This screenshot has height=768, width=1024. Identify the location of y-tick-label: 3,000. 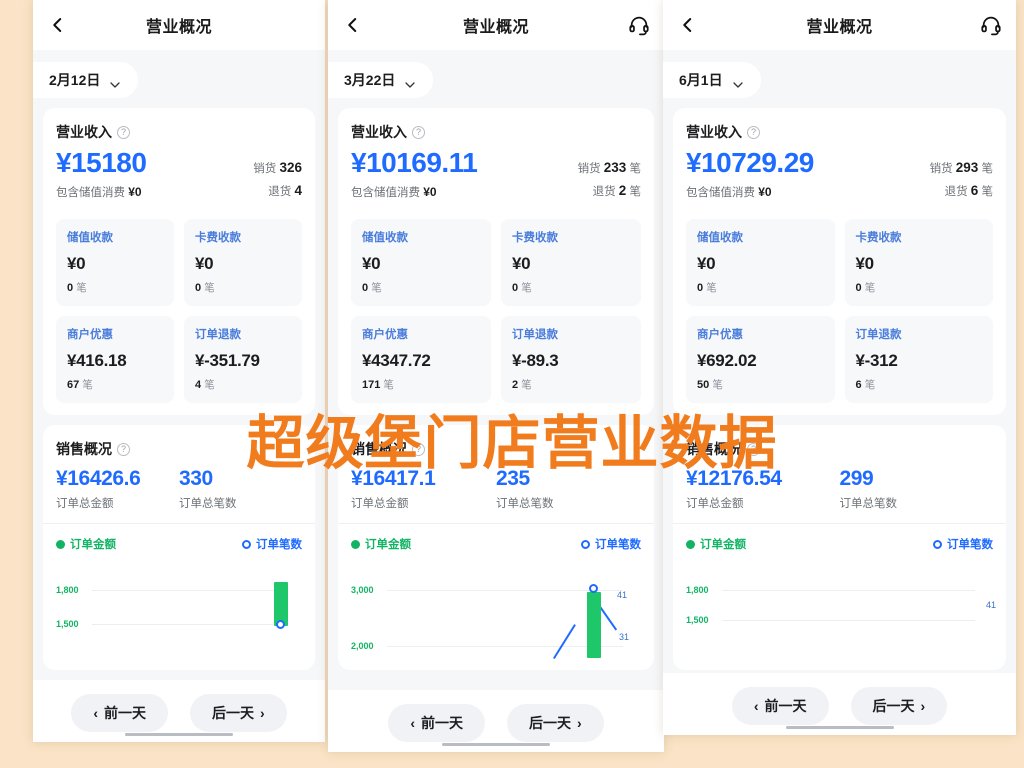
(362, 590).